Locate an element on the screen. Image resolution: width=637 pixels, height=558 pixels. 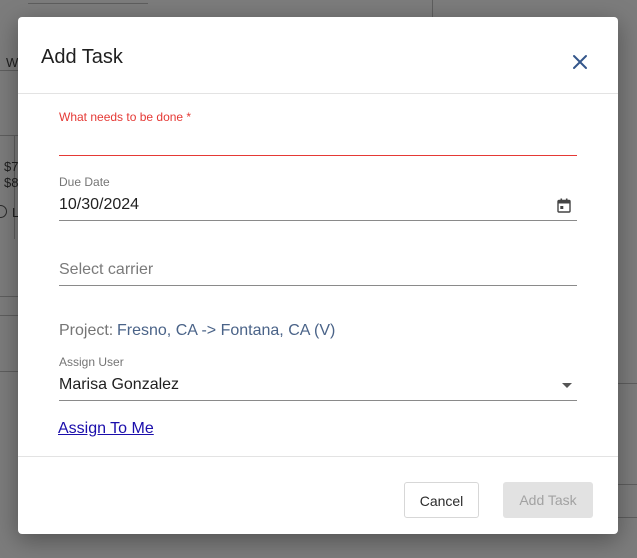
due-date-underline is located at coordinates (318, 220).